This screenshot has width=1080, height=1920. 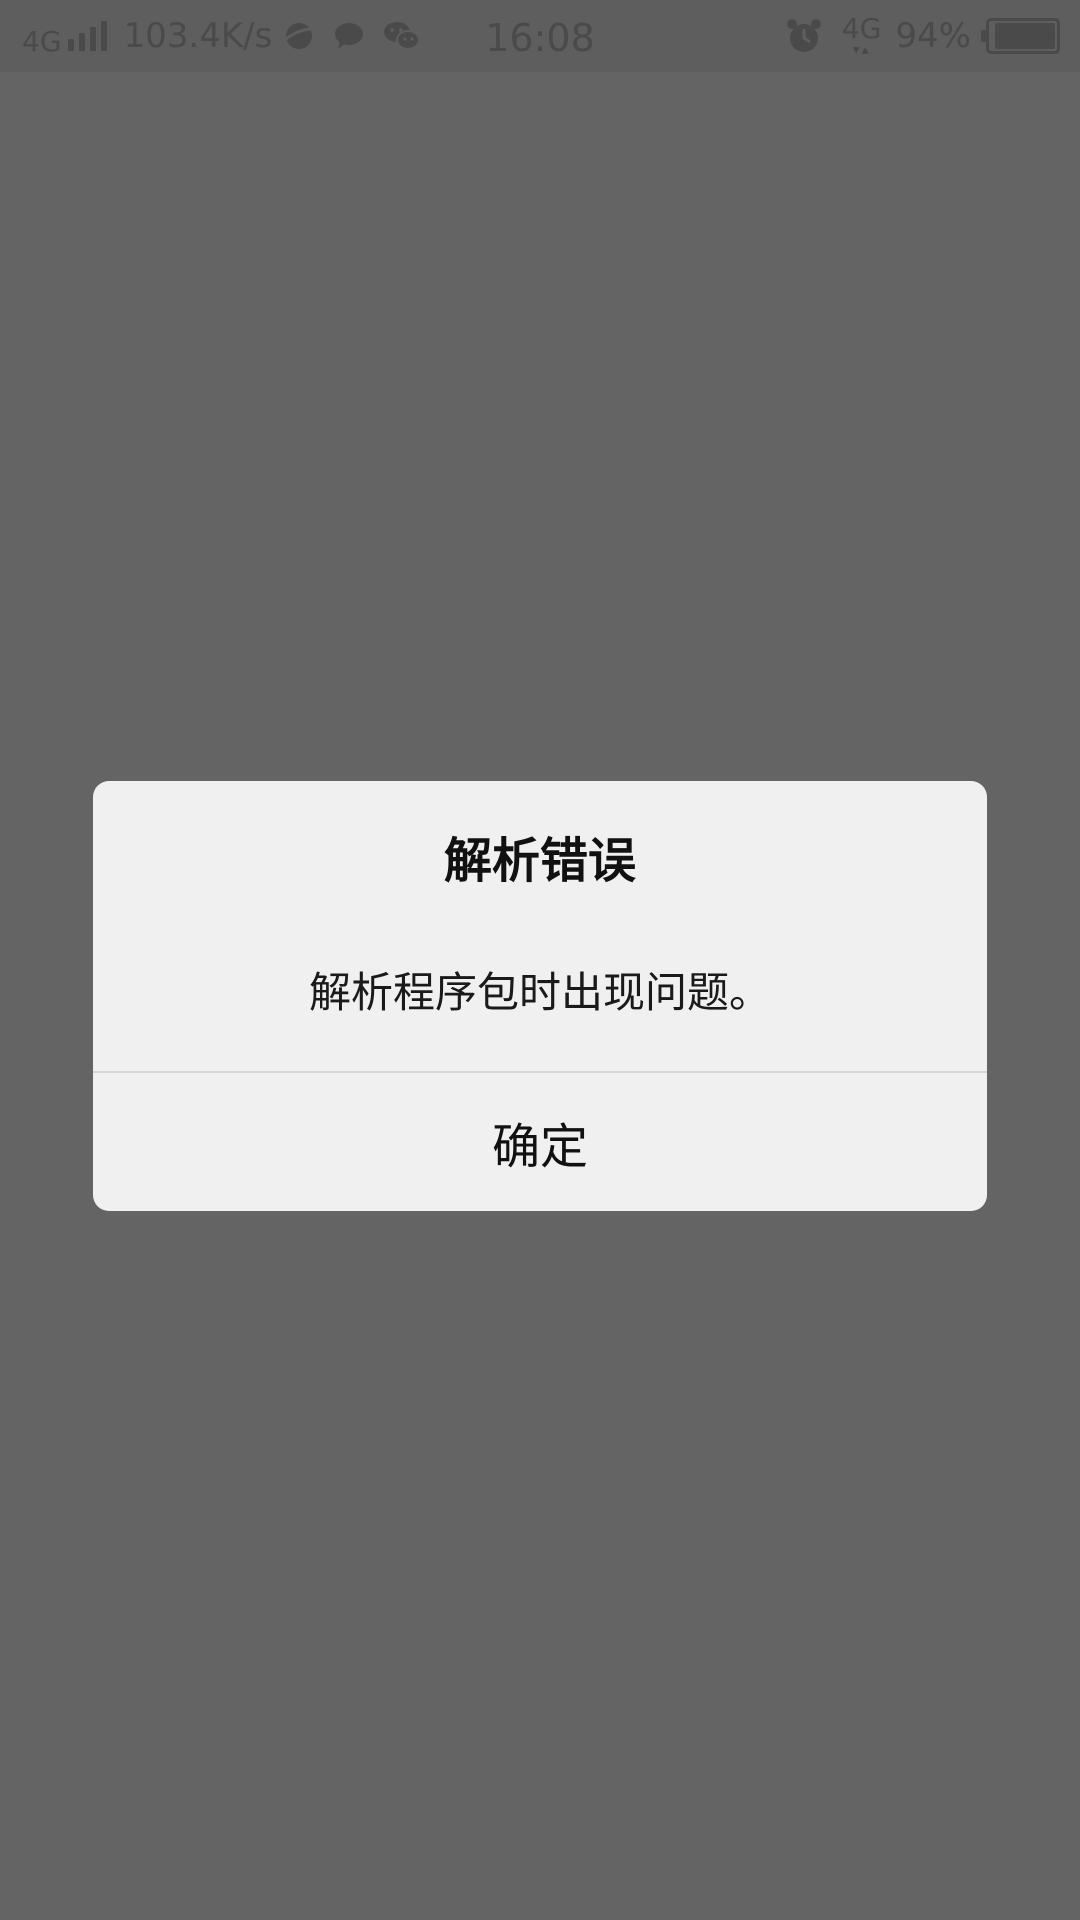 What do you see at coordinates (540, 1142) in the screenshot?
I see `confirm-button: 确定` at bounding box center [540, 1142].